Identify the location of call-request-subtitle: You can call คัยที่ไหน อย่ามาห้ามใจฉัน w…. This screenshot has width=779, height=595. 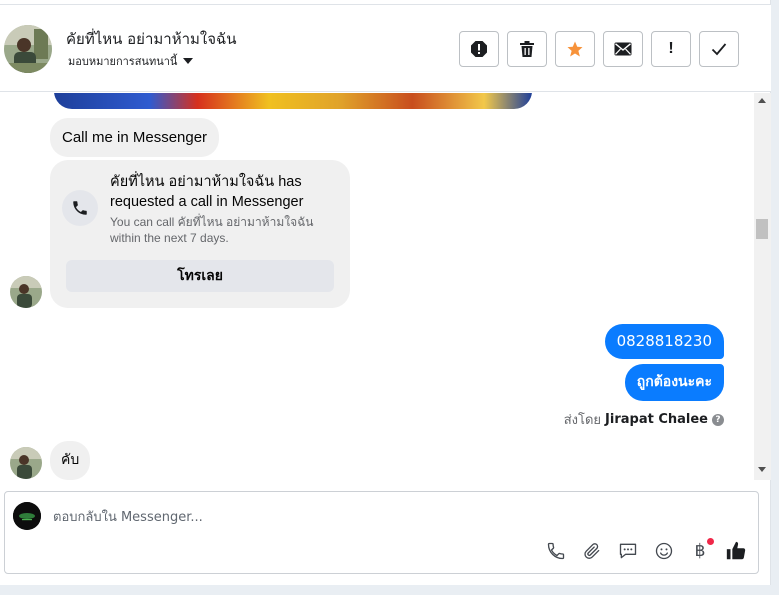
(212, 230).